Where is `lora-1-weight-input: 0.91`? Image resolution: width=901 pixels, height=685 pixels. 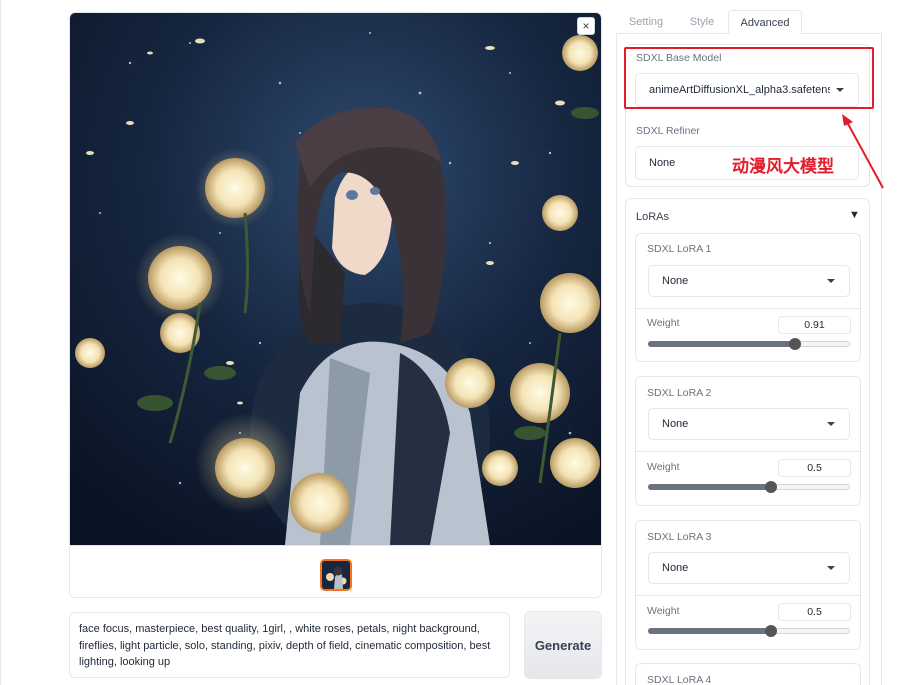
lora-1-weight-input: 0.91 is located at coordinates (814, 325).